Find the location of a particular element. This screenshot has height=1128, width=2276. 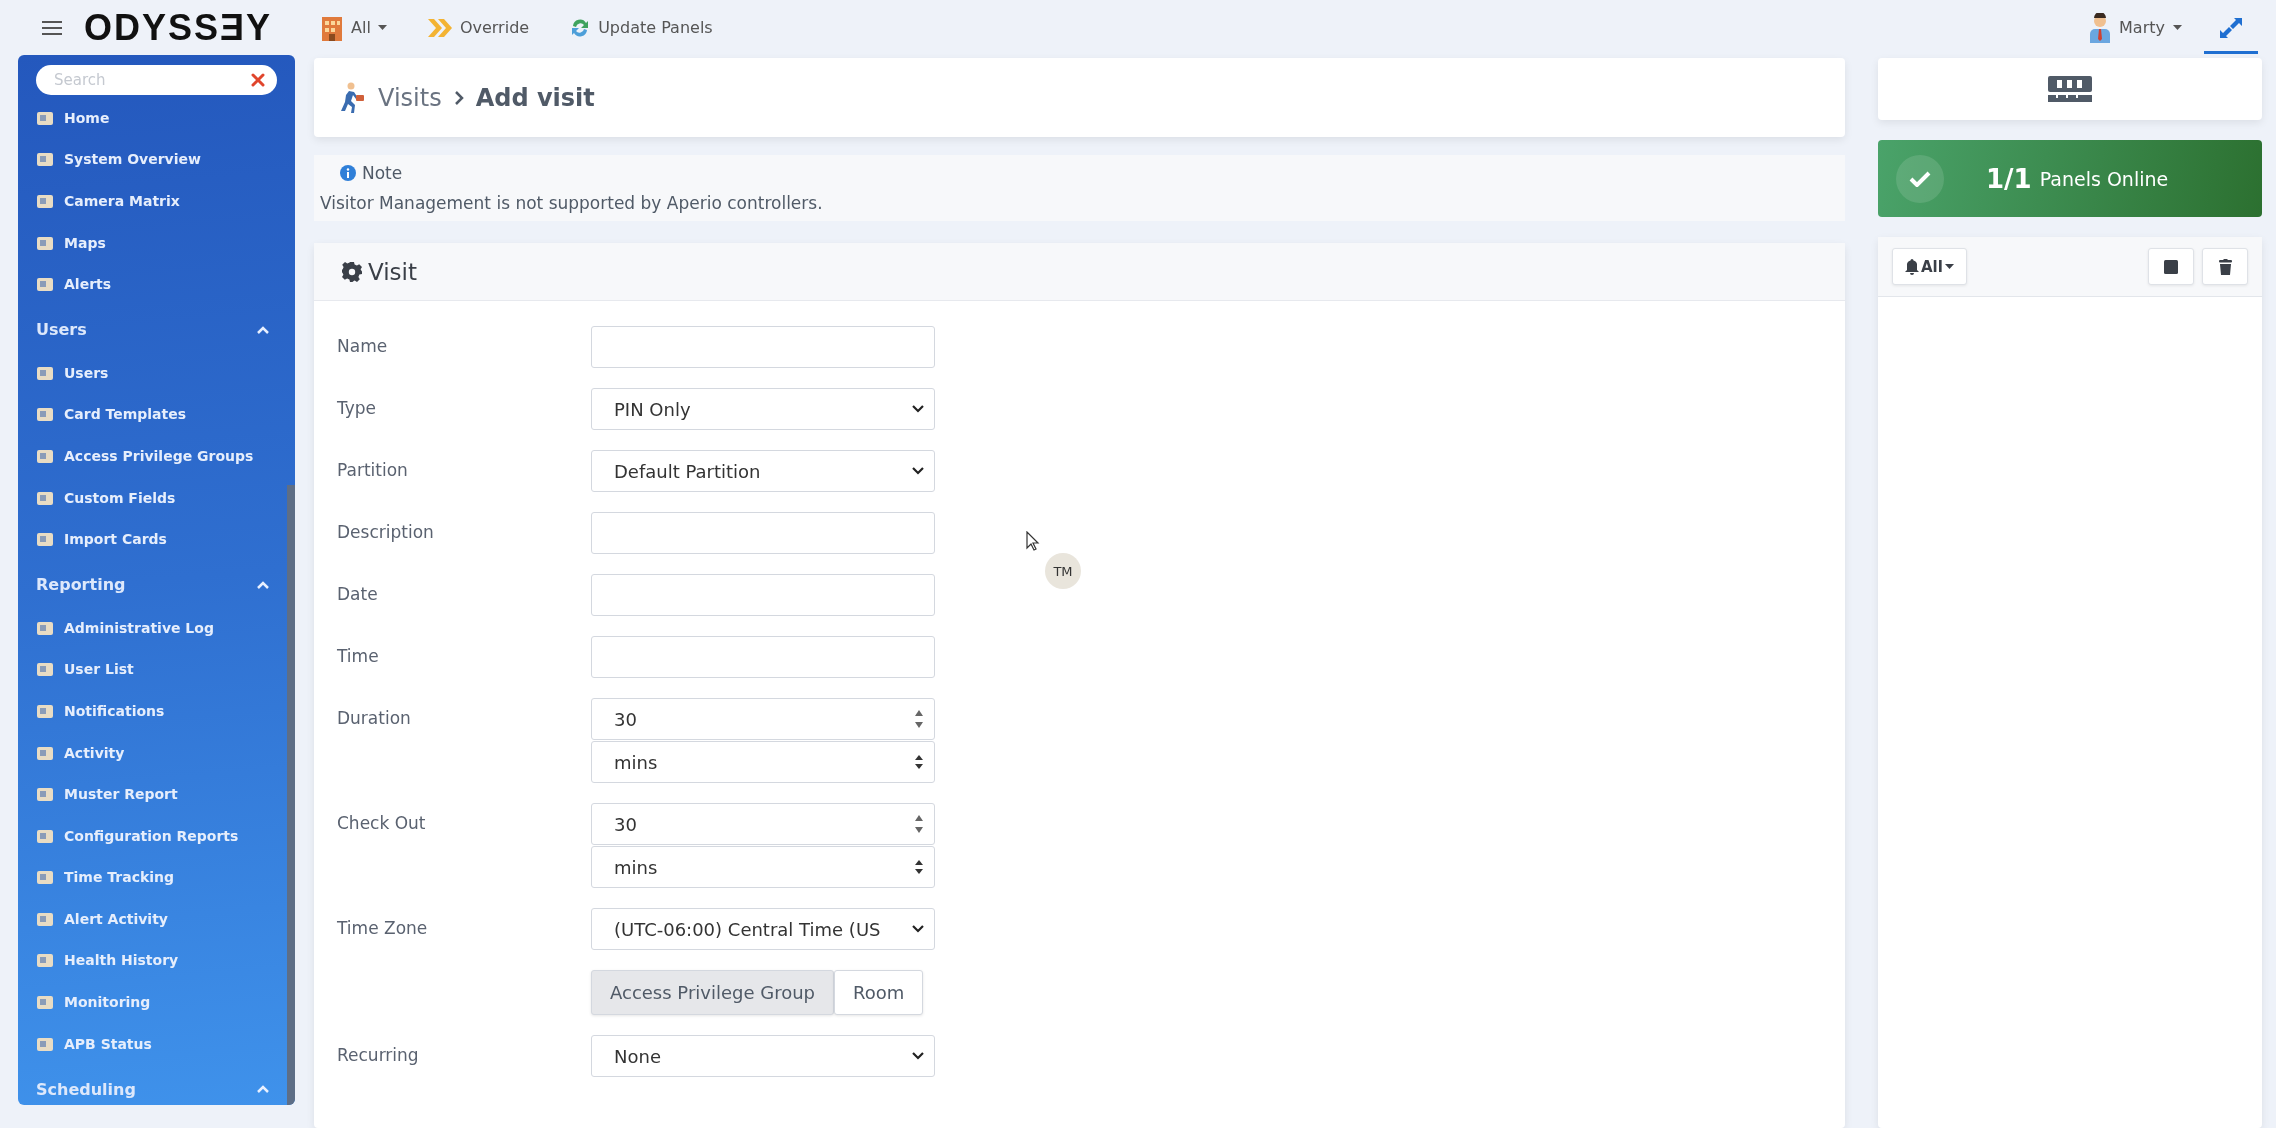

toggle-button: Access Privilege Group is located at coordinates (713, 992).